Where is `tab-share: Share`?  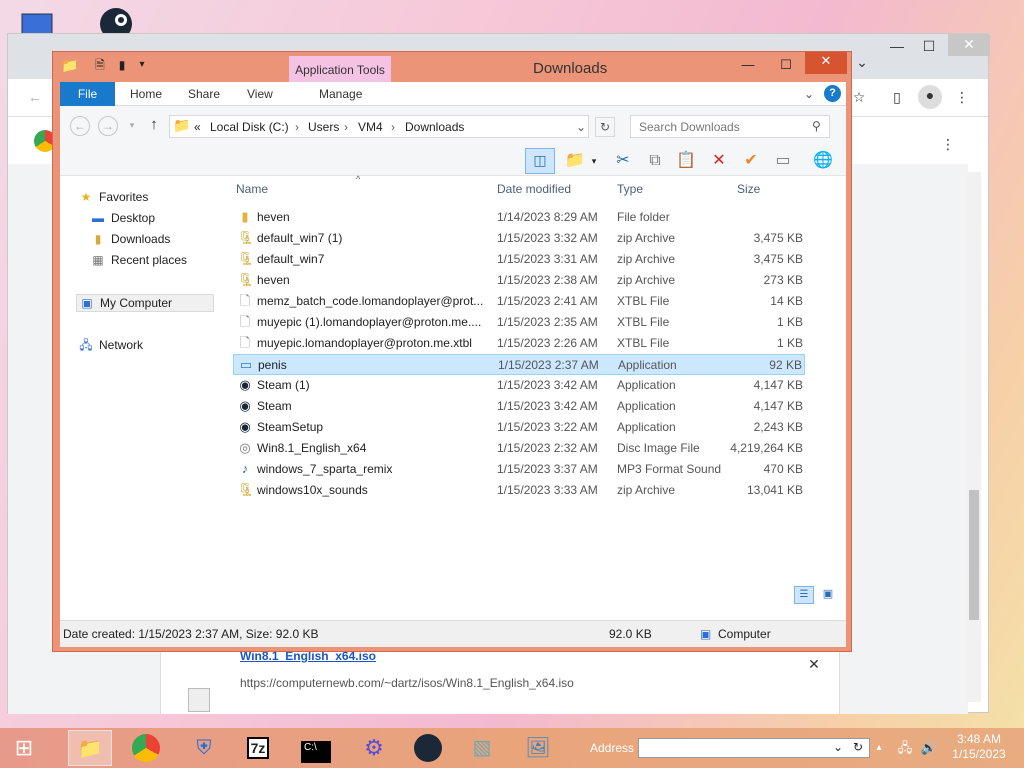
tab-share: Share is located at coordinates (204, 94).